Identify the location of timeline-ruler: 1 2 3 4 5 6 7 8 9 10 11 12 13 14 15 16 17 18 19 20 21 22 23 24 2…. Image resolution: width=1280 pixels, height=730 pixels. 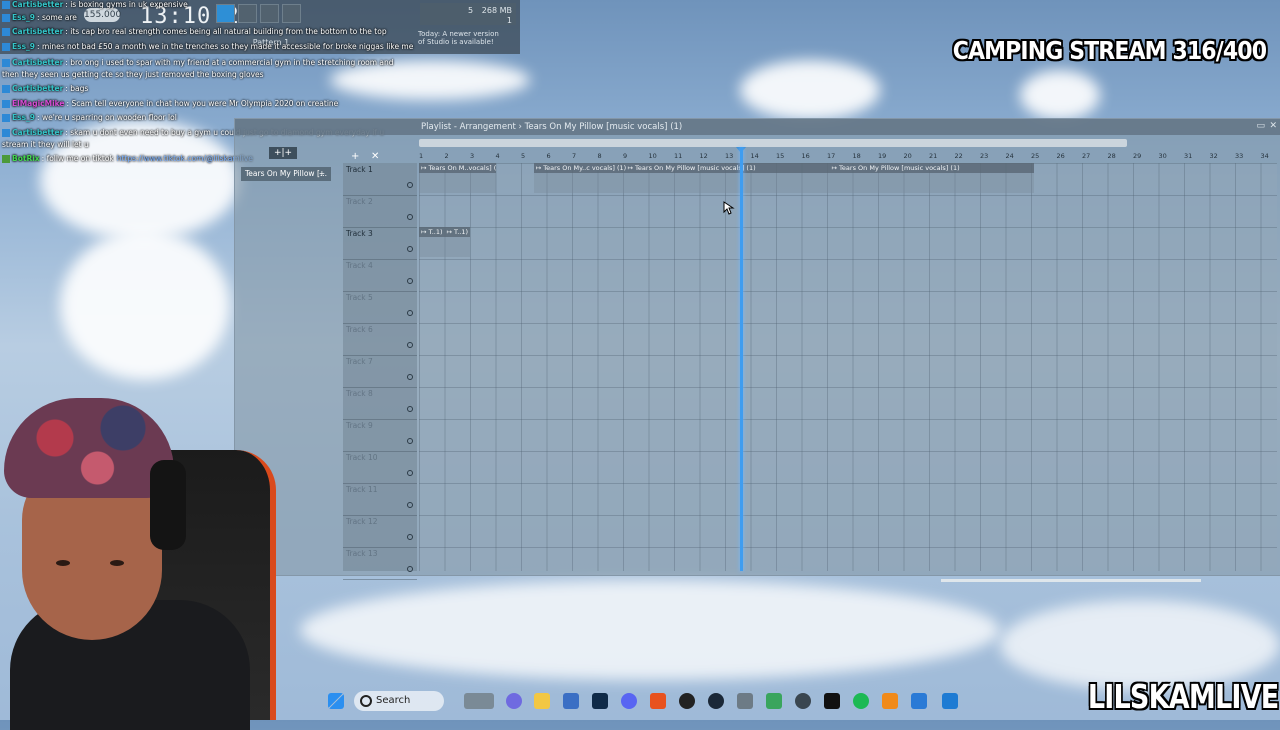
(848, 157).